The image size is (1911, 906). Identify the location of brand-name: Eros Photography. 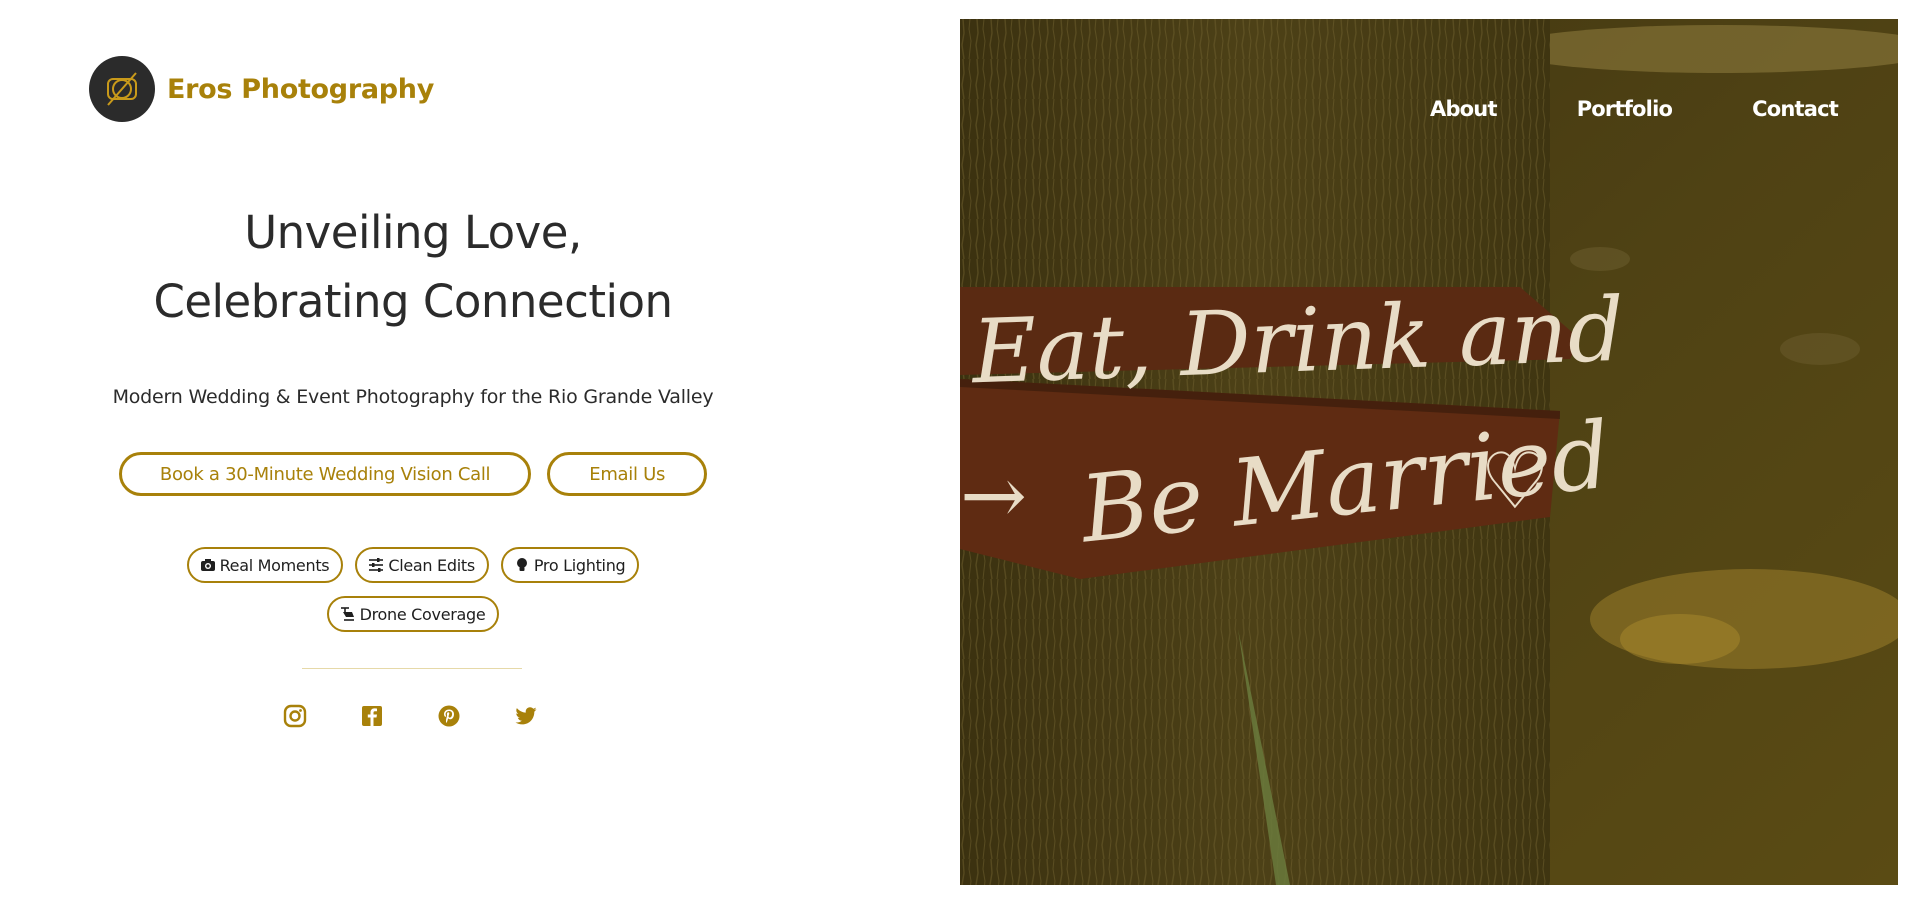
(301, 89).